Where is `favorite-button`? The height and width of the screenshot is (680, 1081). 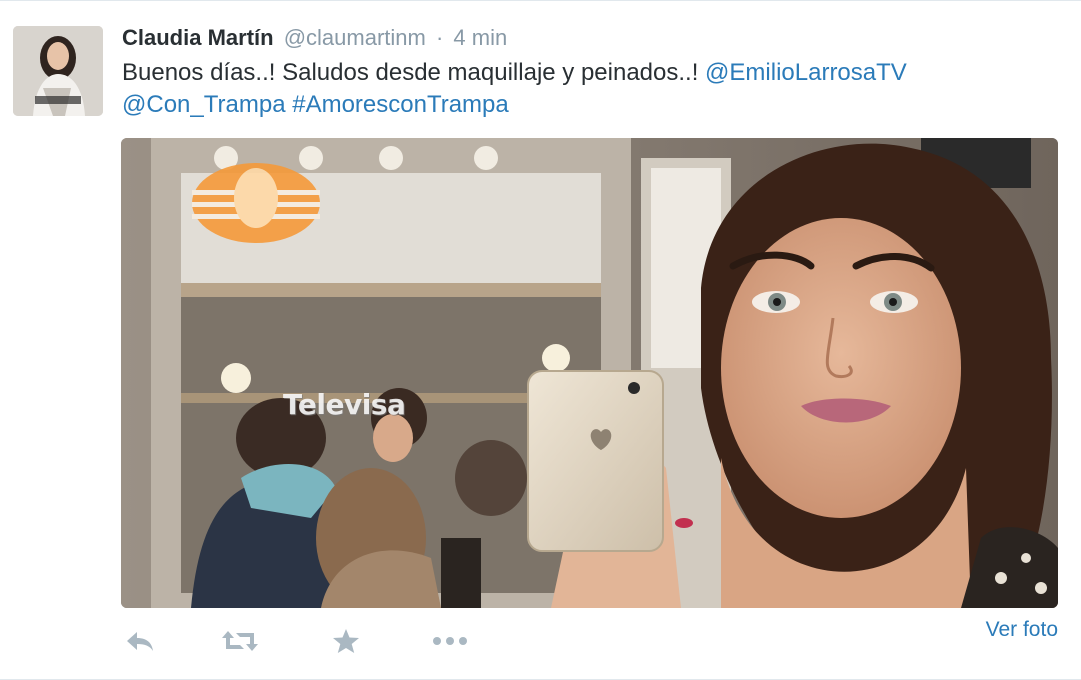 favorite-button is located at coordinates (346, 641).